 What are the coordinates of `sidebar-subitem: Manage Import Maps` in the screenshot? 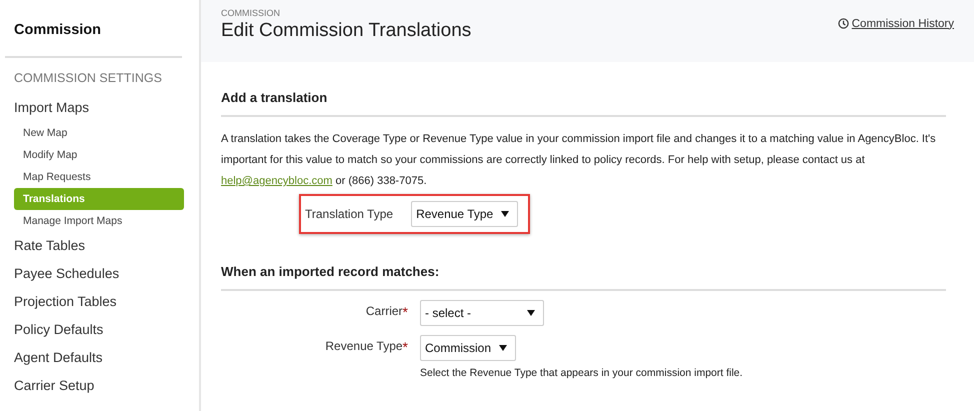 It's located at (99, 221).